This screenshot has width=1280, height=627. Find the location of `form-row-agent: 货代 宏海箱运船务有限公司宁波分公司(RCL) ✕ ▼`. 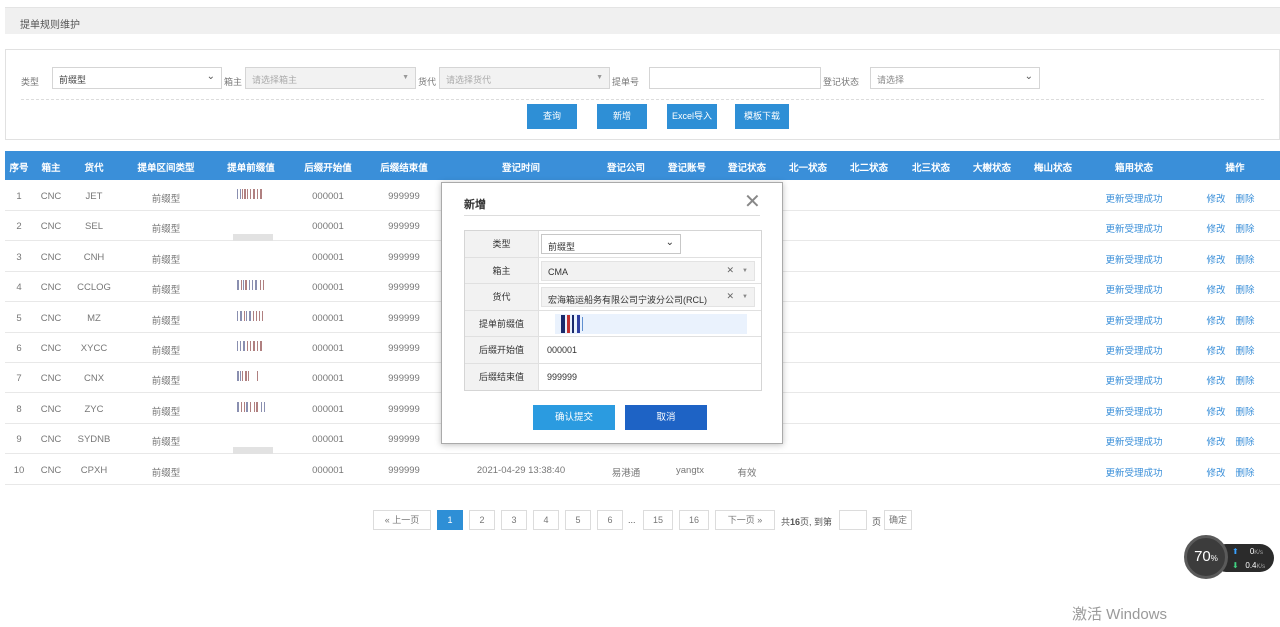

form-row-agent: 货代 宏海箱运船务有限公司宁波分公司(RCL) ✕ ▼ is located at coordinates (613, 297).